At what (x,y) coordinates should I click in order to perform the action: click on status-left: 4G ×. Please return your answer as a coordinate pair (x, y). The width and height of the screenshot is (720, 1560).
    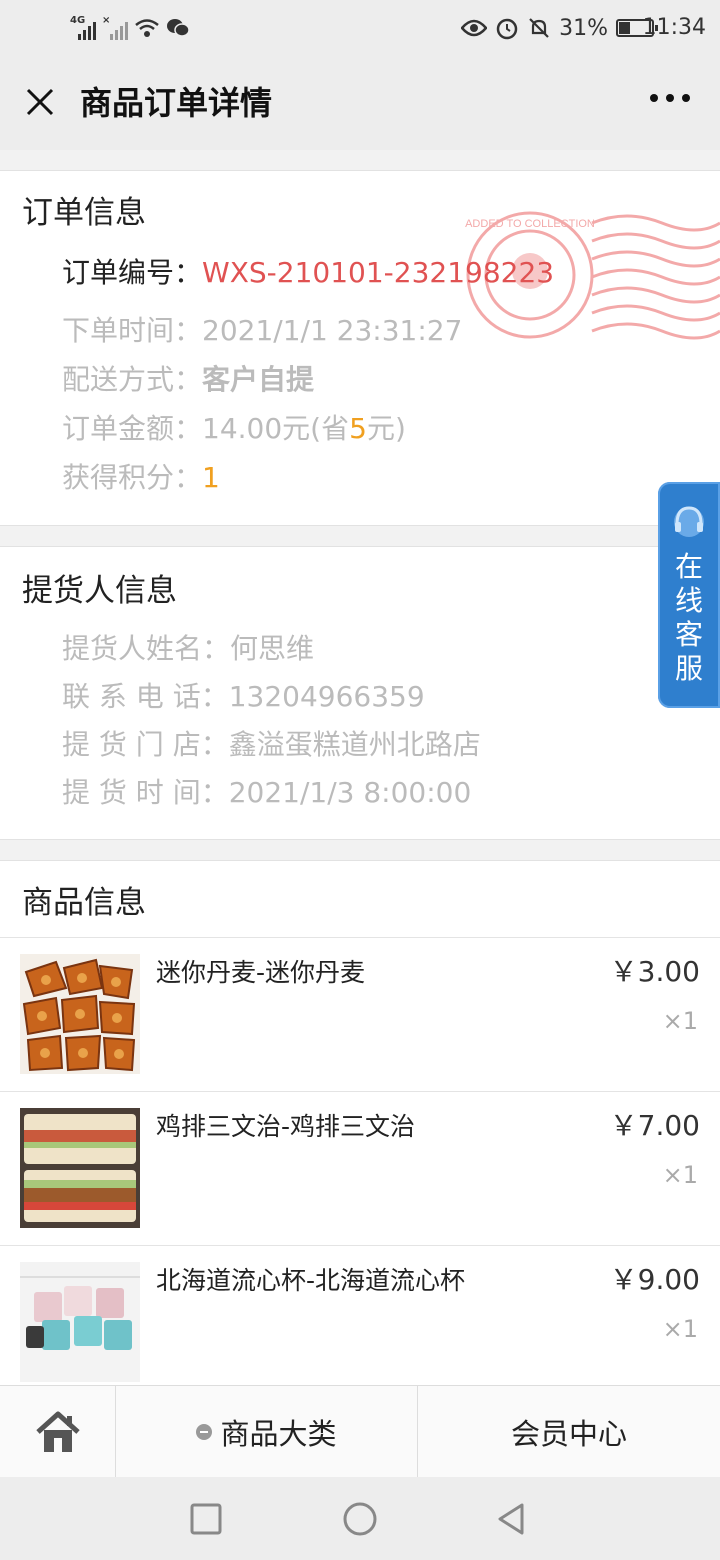
    Looking at the image, I should click on (130, 28).